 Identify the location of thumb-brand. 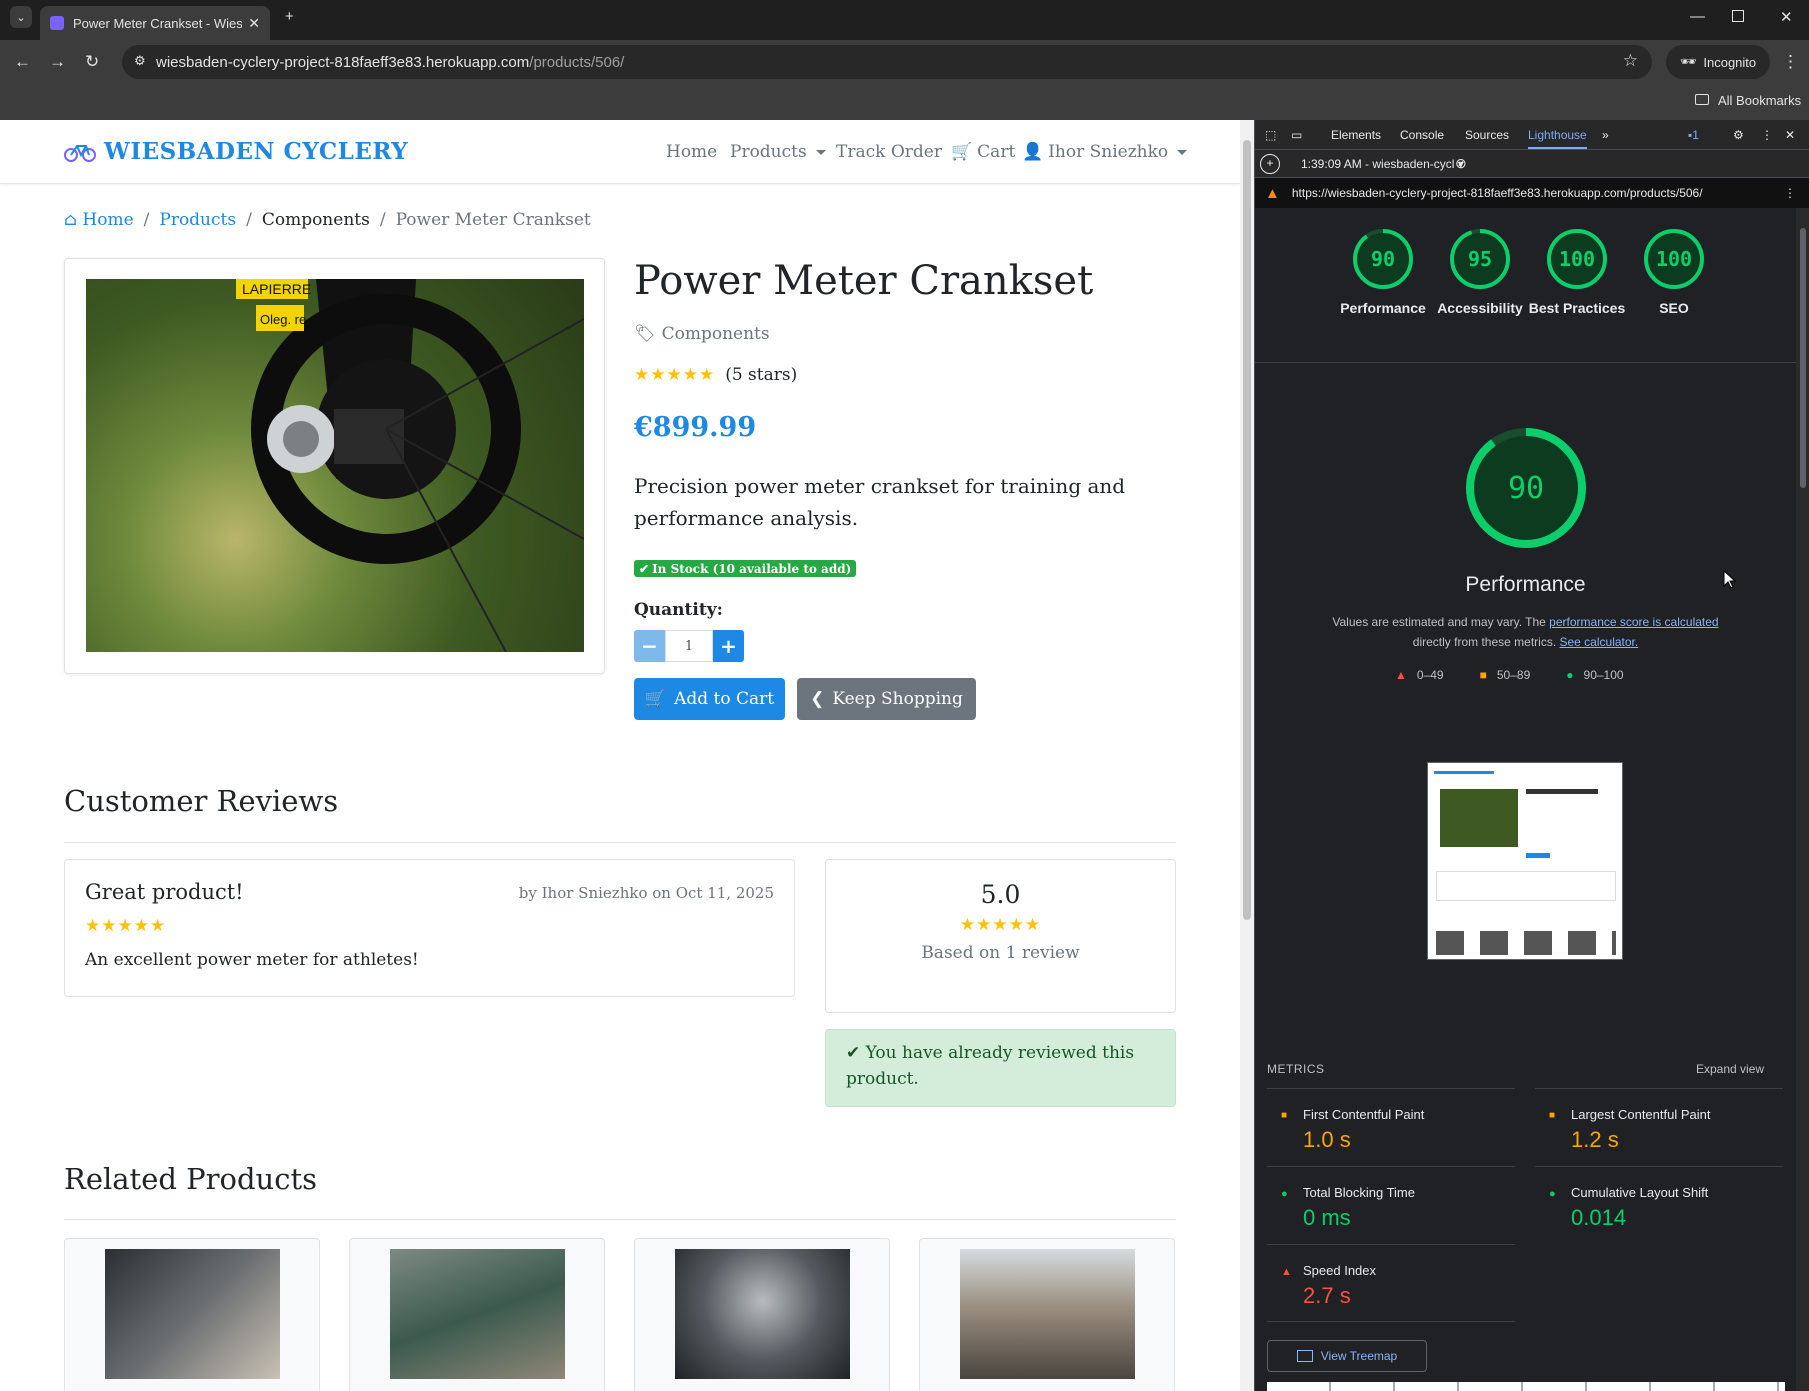
(1464, 772).